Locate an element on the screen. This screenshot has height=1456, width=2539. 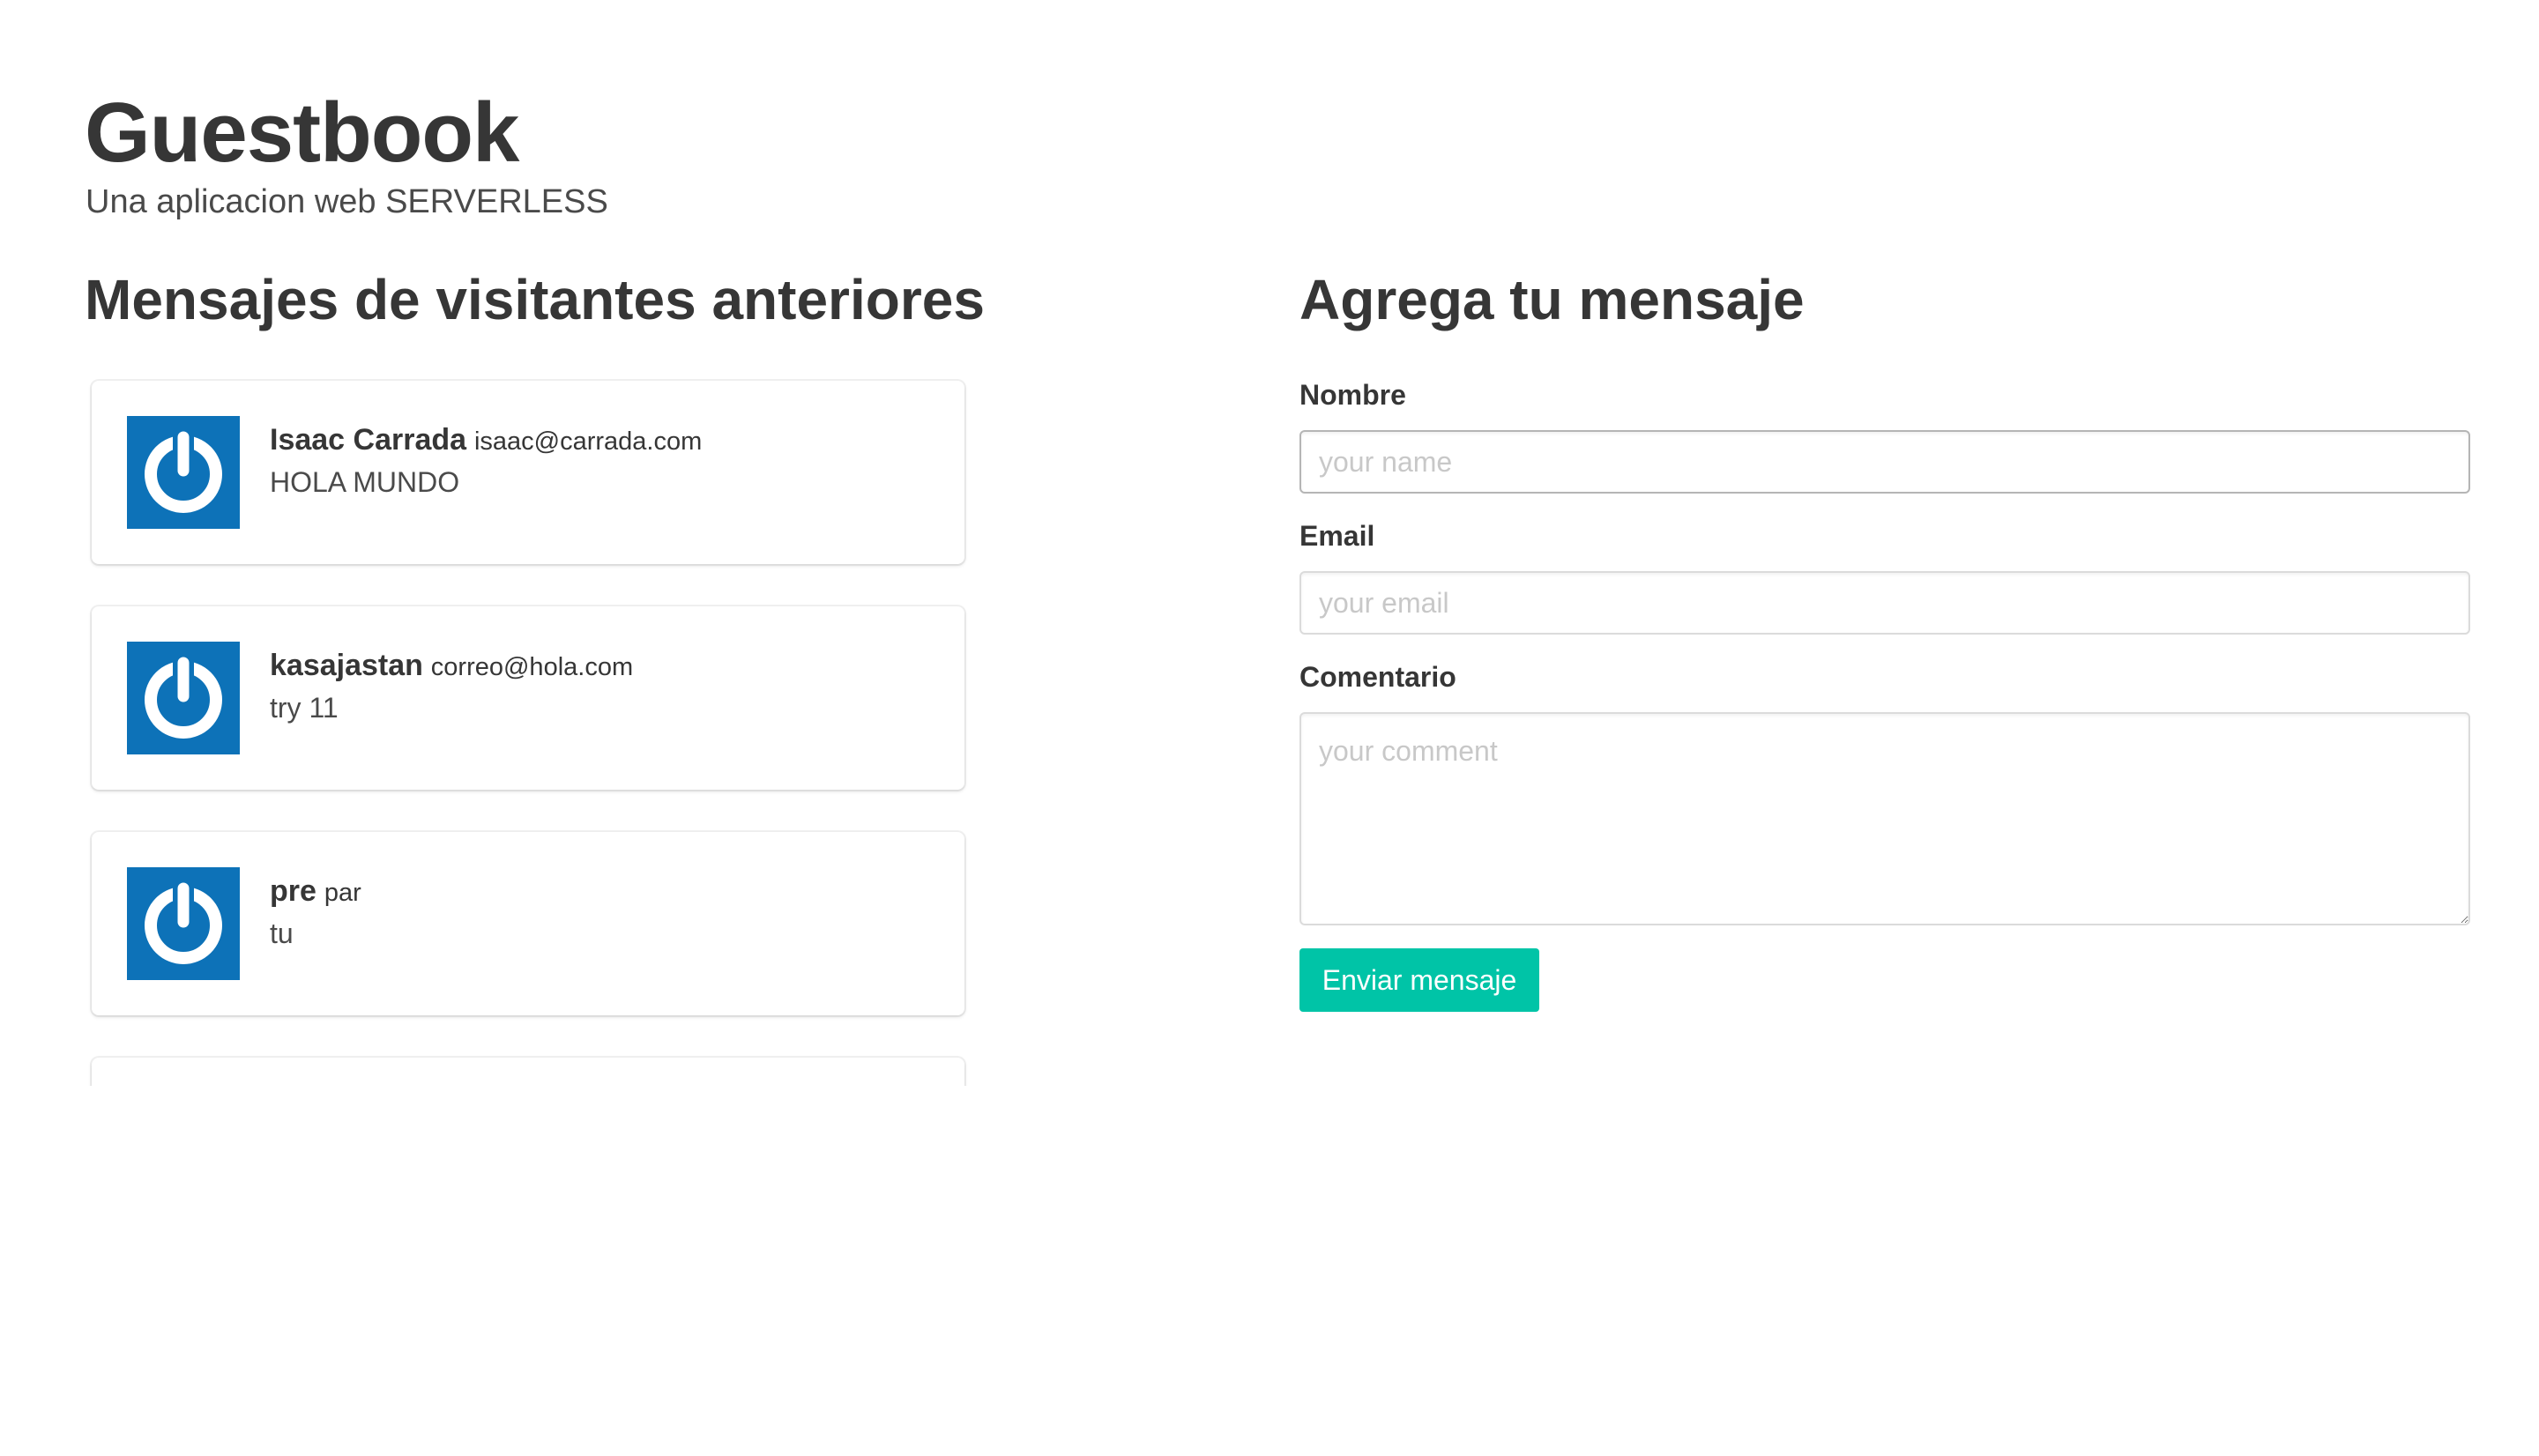
message-author: pre is located at coordinates (293, 891).